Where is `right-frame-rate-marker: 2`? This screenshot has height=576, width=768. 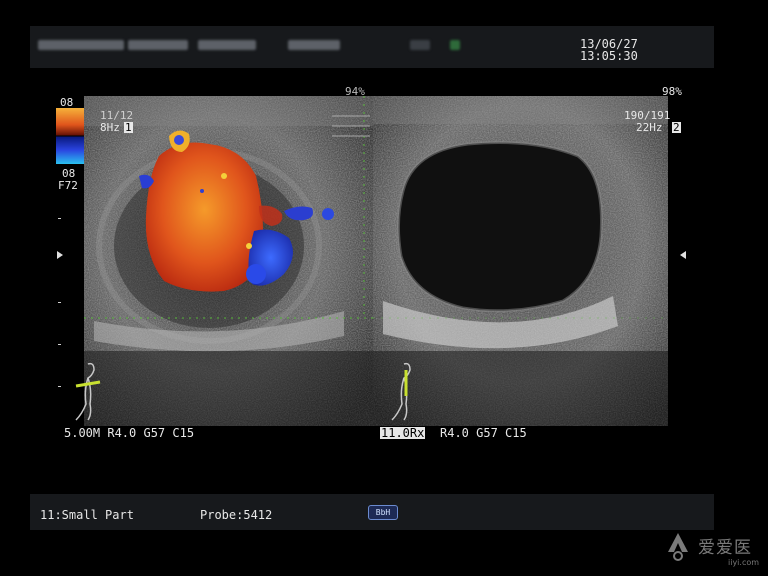 right-frame-rate-marker: 2 is located at coordinates (676, 127).